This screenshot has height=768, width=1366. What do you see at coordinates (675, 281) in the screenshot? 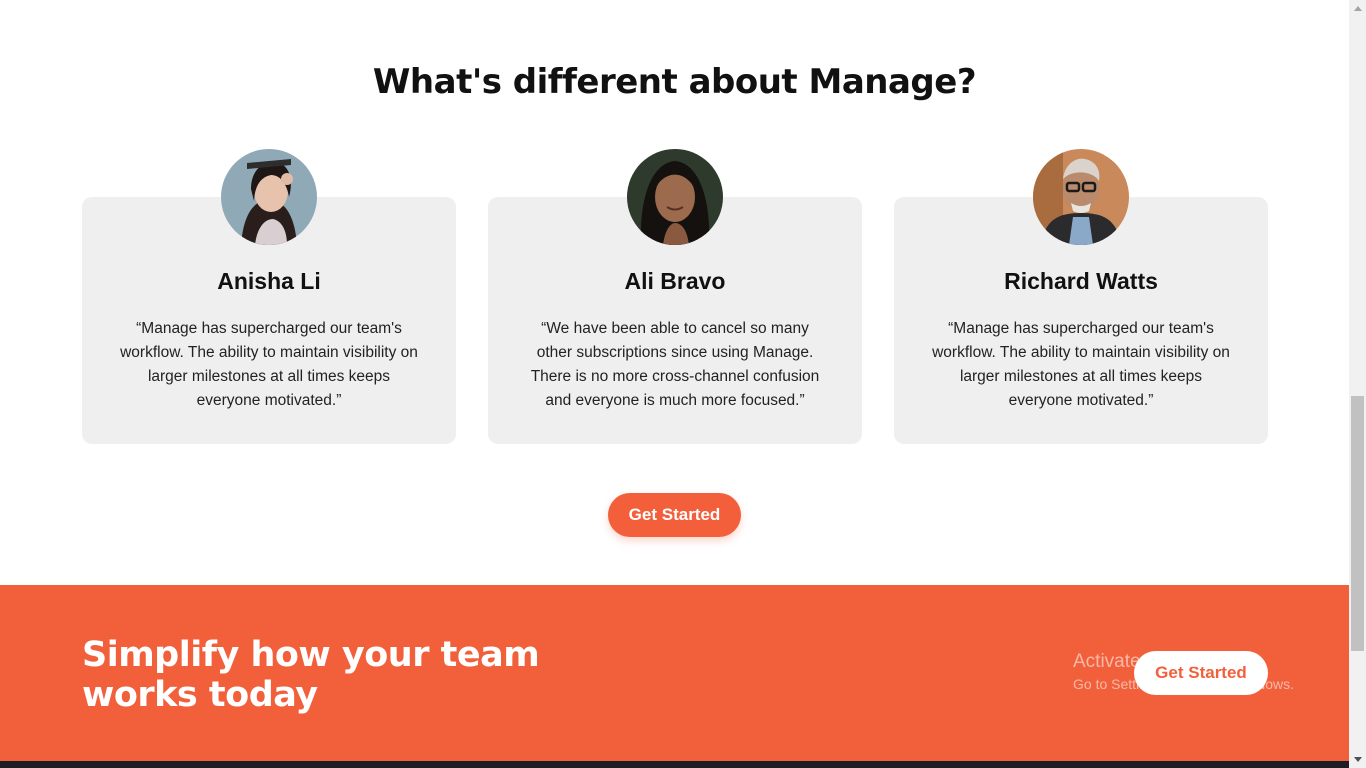
I see `testimonial-name: Ali Bravo` at bounding box center [675, 281].